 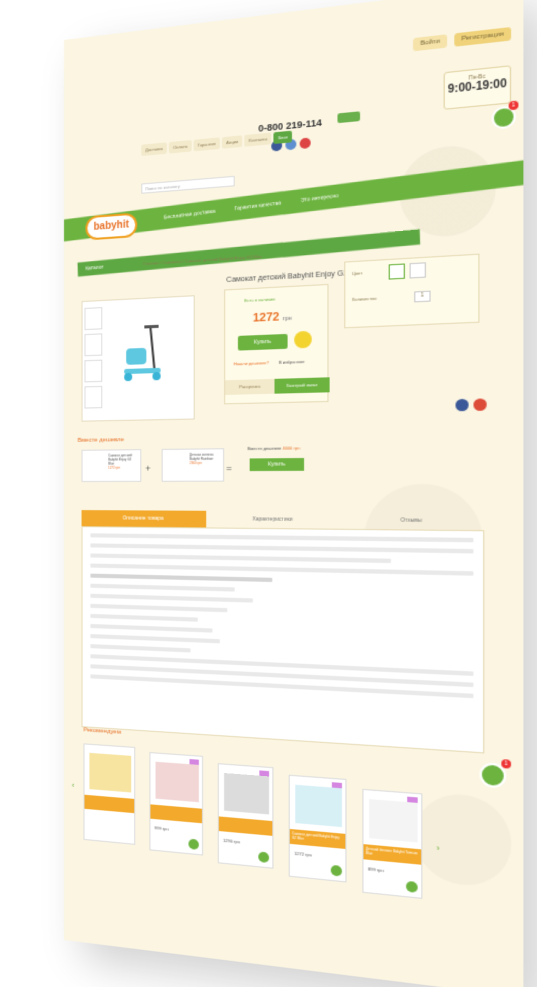 What do you see at coordinates (206, 144) in the screenshot?
I see `nav-warranty: Гарантия` at bounding box center [206, 144].